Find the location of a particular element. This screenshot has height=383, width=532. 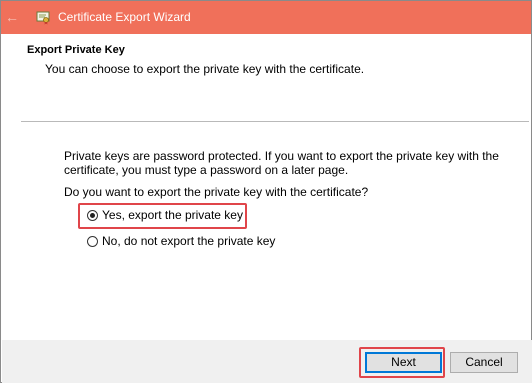

back-arrow-icon: ← is located at coordinates (12, 17).